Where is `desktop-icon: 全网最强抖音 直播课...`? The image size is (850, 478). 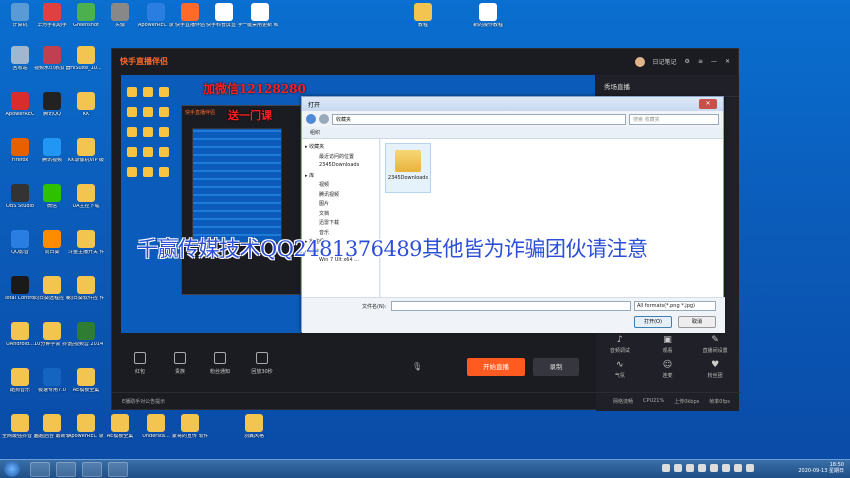
desktop-icon: 全网最强抖音 直播课... is located at coordinates (20, 427).